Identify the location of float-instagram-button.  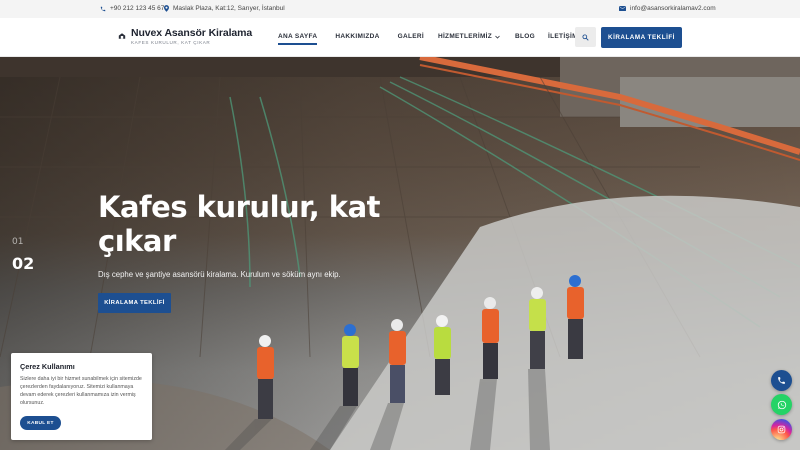
(781, 429).